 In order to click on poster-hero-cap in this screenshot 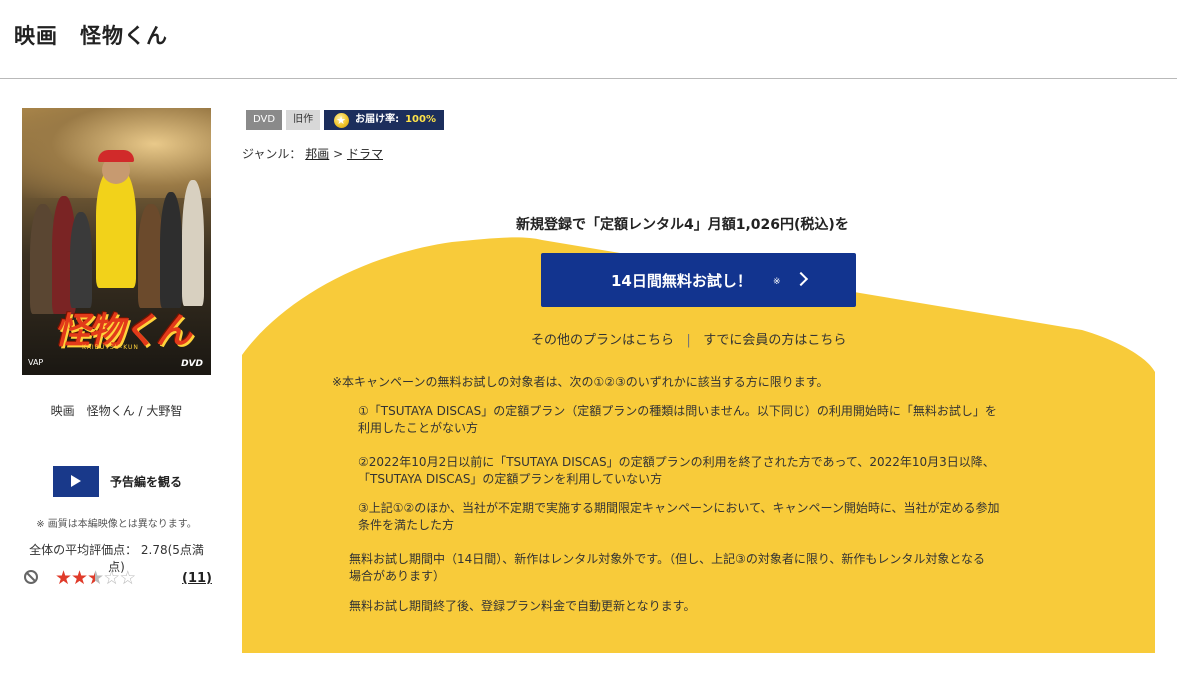, I will do `click(116, 156)`.